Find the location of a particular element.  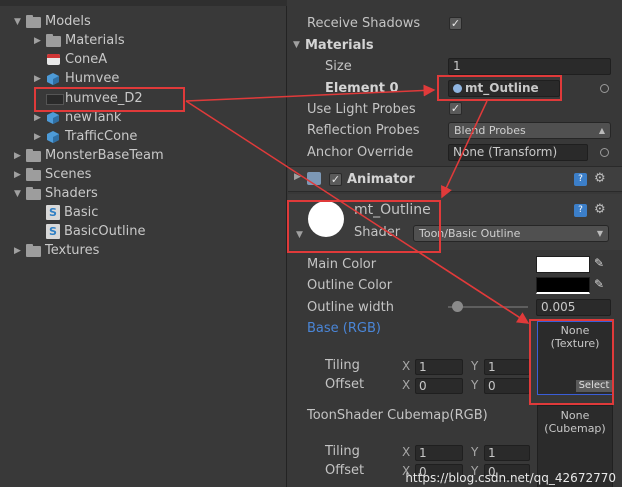

base-offset-y-field: 0 is located at coordinates (507, 386).